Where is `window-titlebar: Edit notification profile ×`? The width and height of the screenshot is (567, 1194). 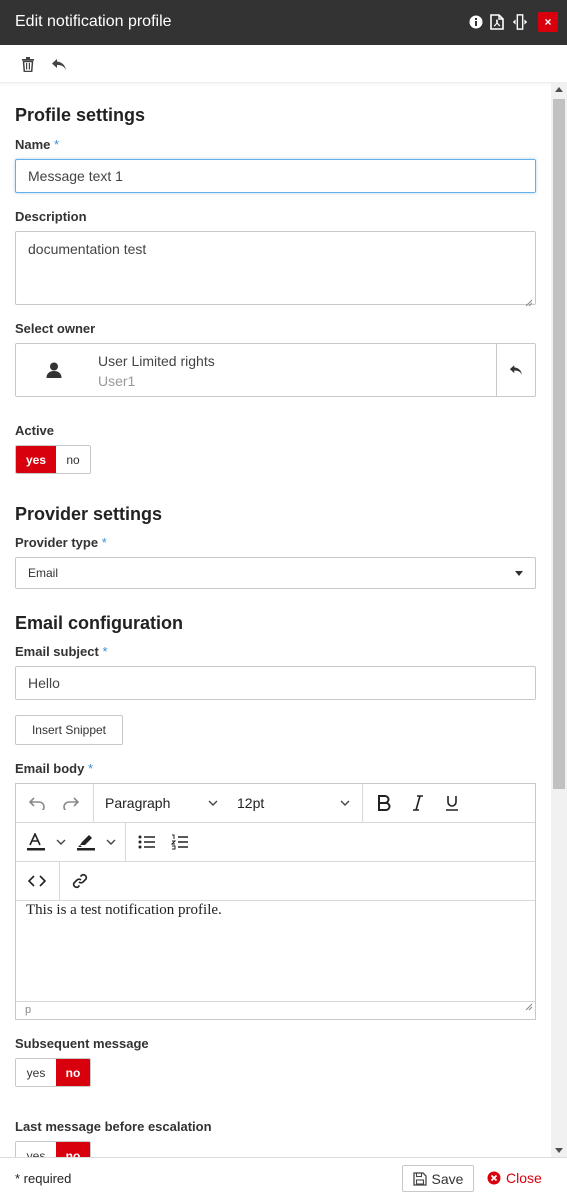 window-titlebar: Edit notification profile × is located at coordinates (283, 22).